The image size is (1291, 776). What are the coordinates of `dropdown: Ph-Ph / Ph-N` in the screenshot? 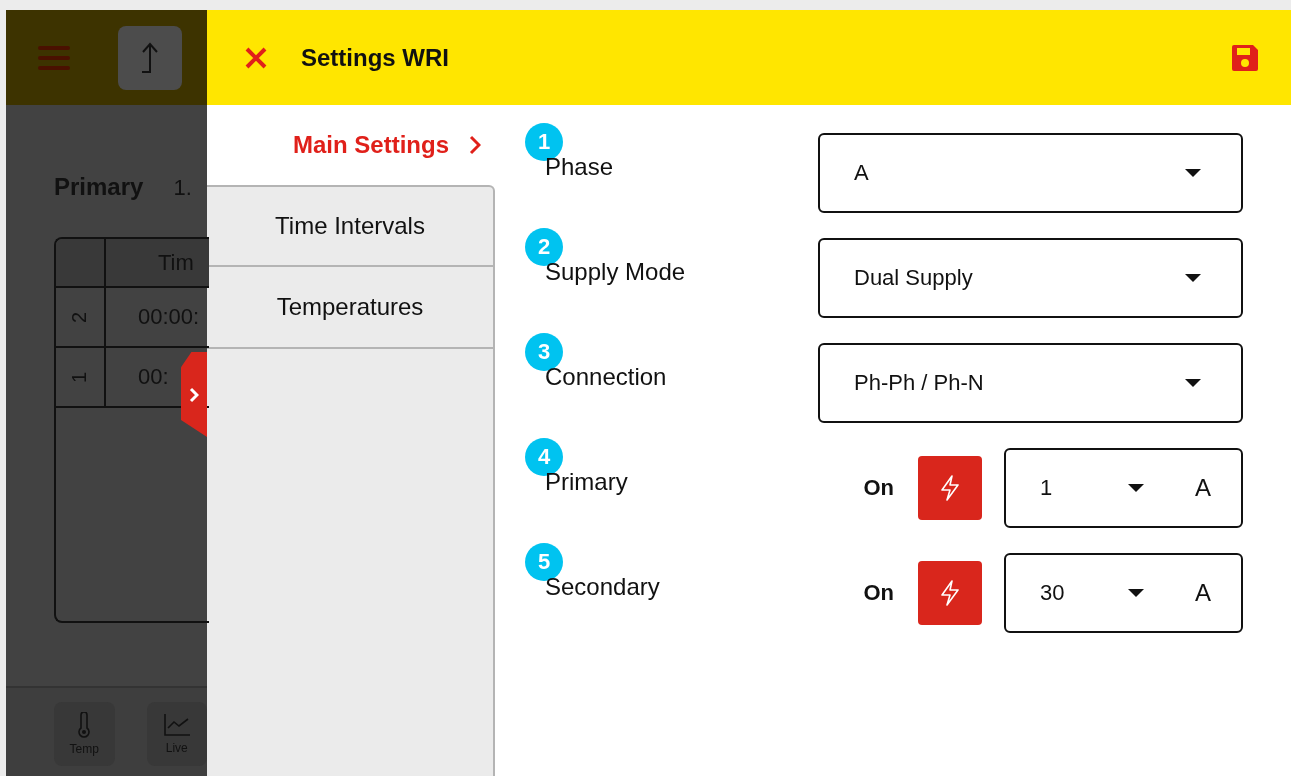 It's located at (1030, 383).